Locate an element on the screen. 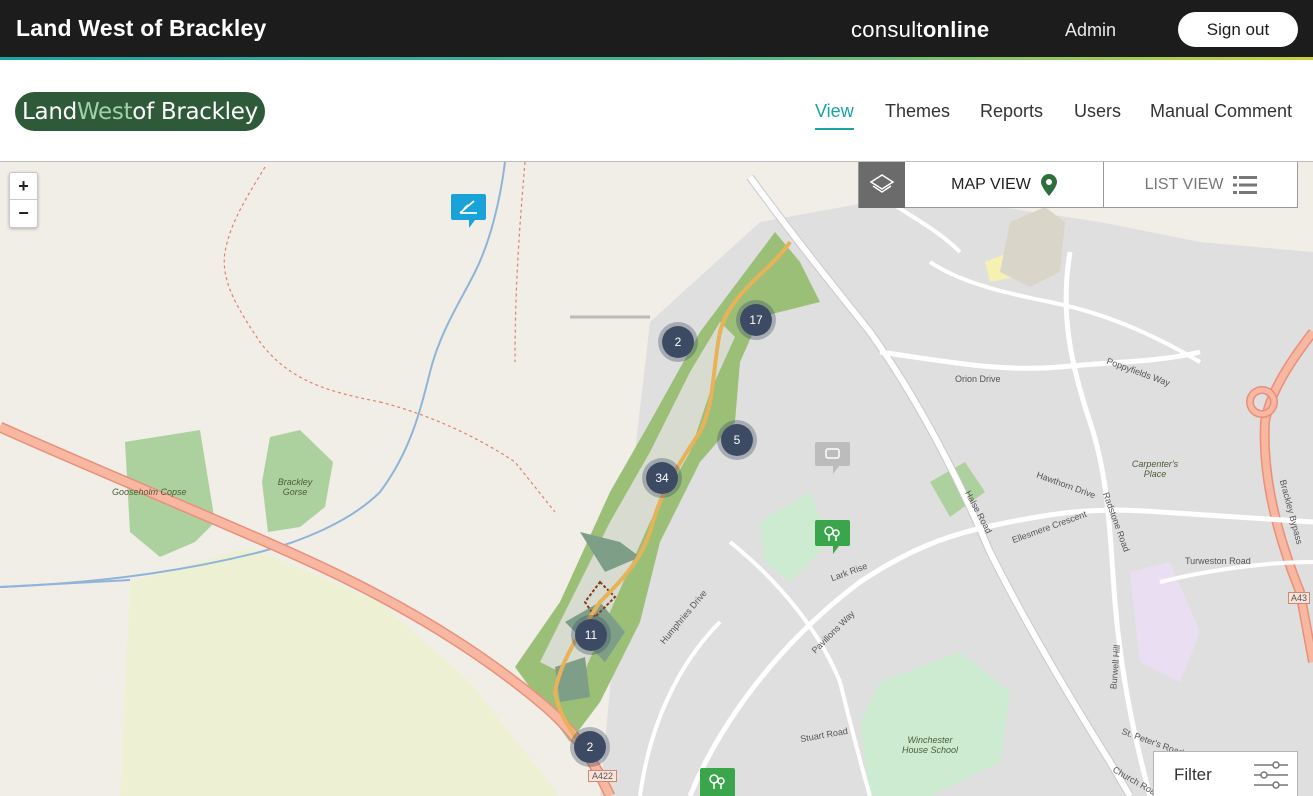  cluster-marker: 5 is located at coordinates (737, 440).